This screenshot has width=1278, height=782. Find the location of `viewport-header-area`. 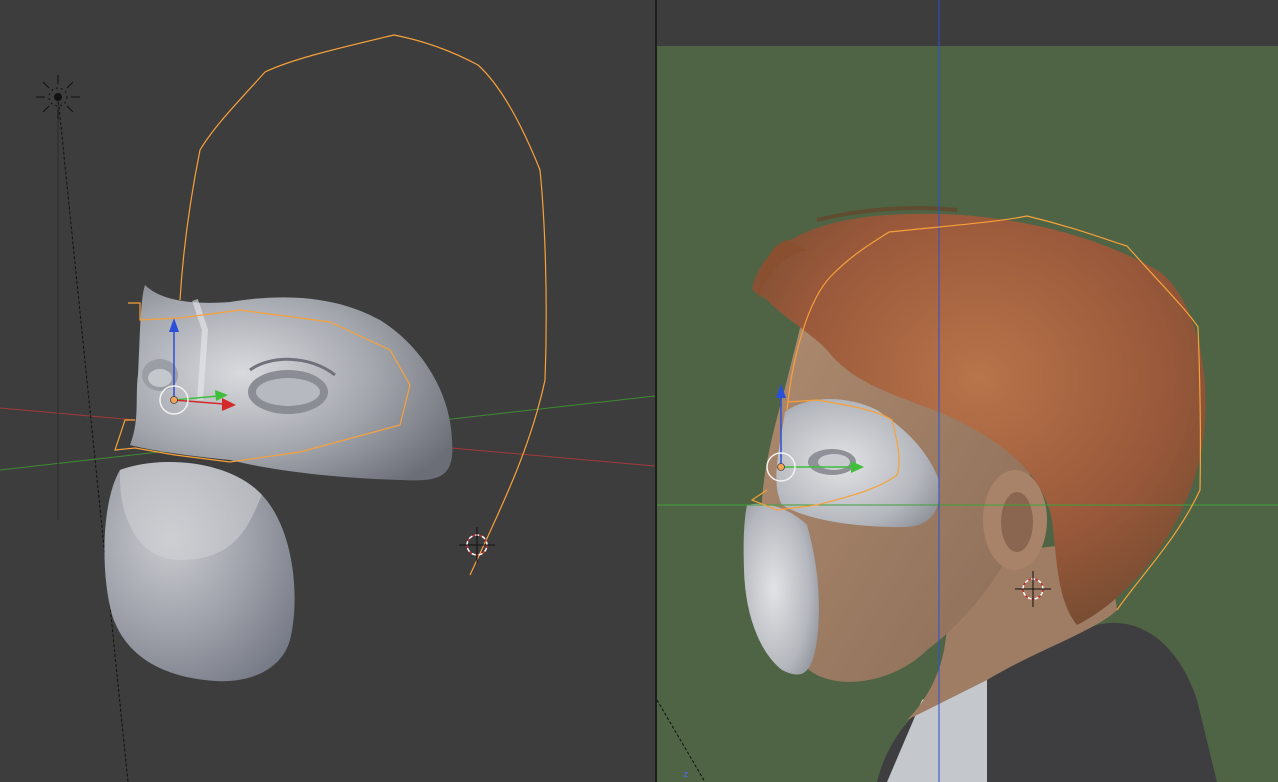

viewport-header-area is located at coordinates (967, 23).